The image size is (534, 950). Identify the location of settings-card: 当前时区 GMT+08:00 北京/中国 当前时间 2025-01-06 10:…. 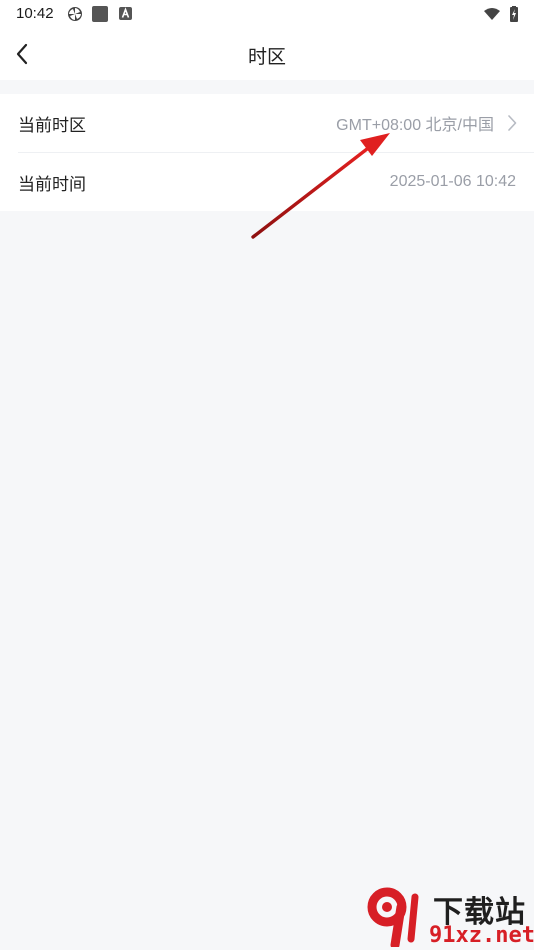
(267, 152).